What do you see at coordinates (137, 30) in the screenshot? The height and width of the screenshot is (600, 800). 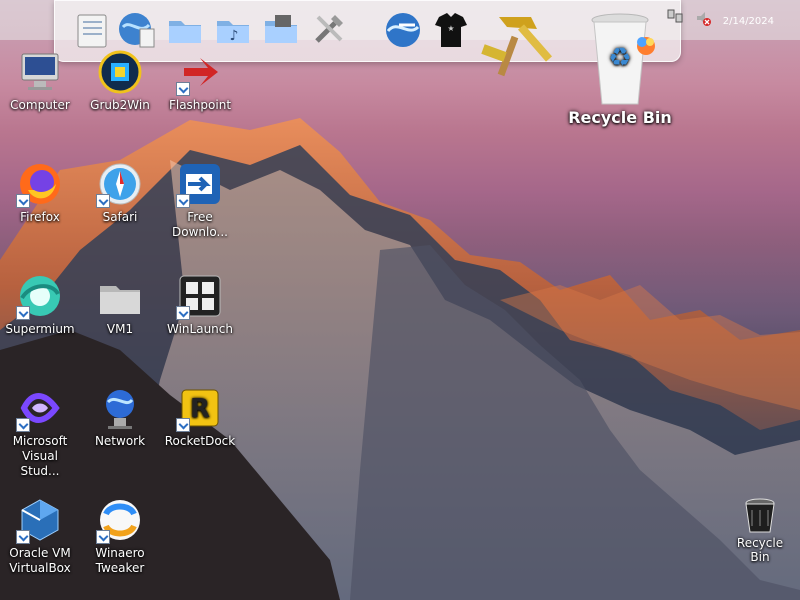 I see `globe-documents-icon` at bounding box center [137, 30].